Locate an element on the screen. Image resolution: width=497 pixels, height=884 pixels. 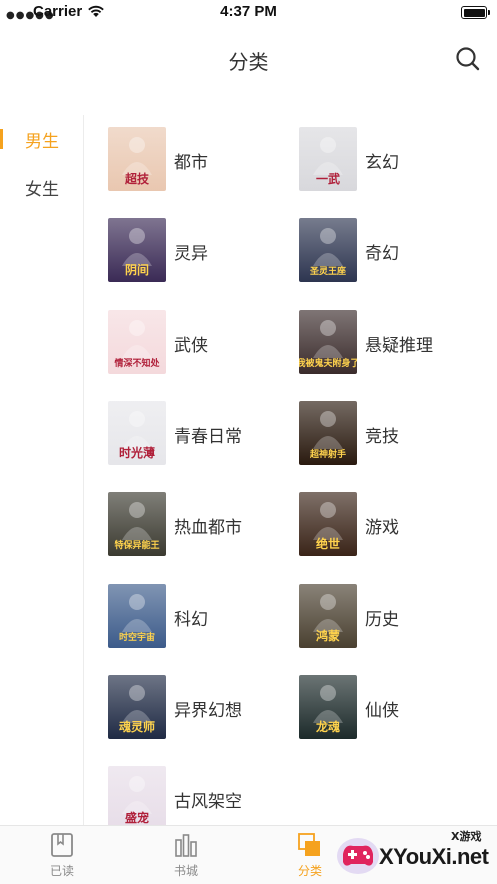
status-bar: ●●●●● Carrier 4:37 PM is located at coordinates (248, 13).